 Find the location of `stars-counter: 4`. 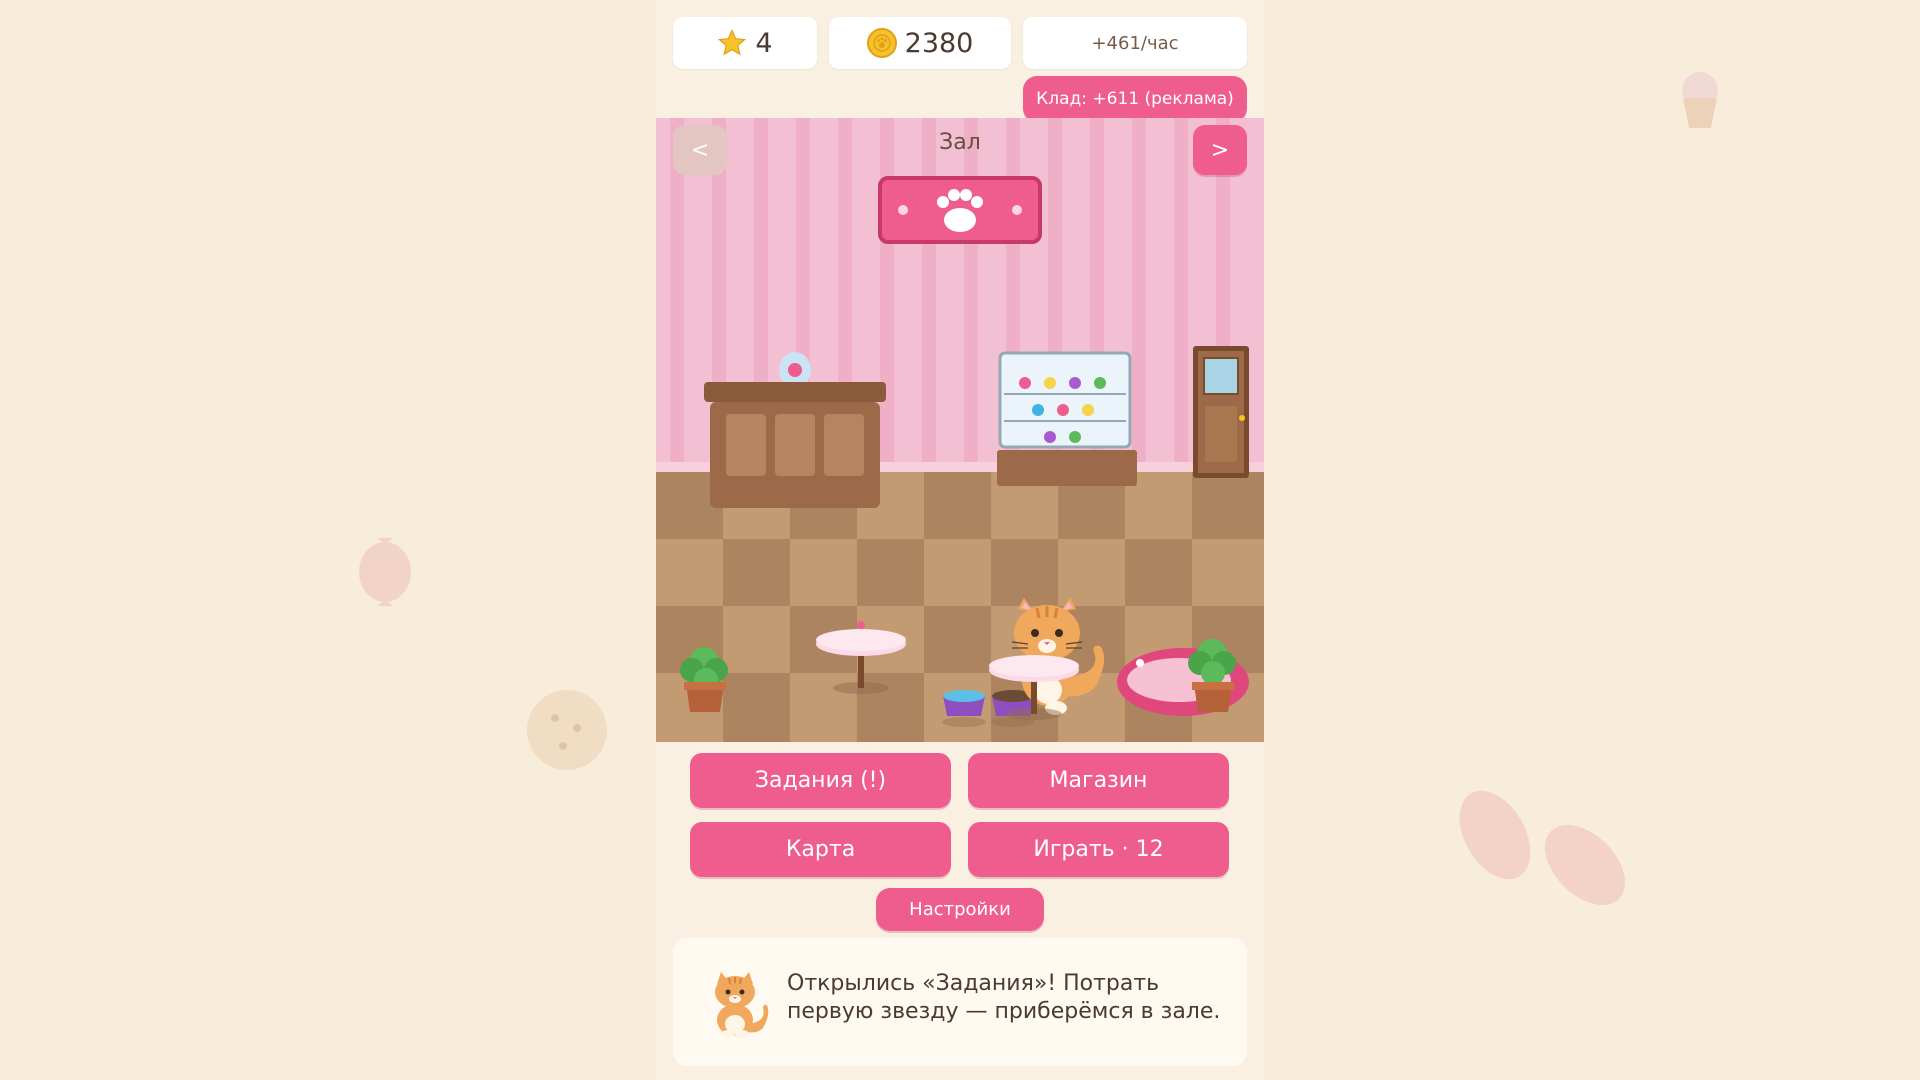

stars-counter: 4 is located at coordinates (745, 43).